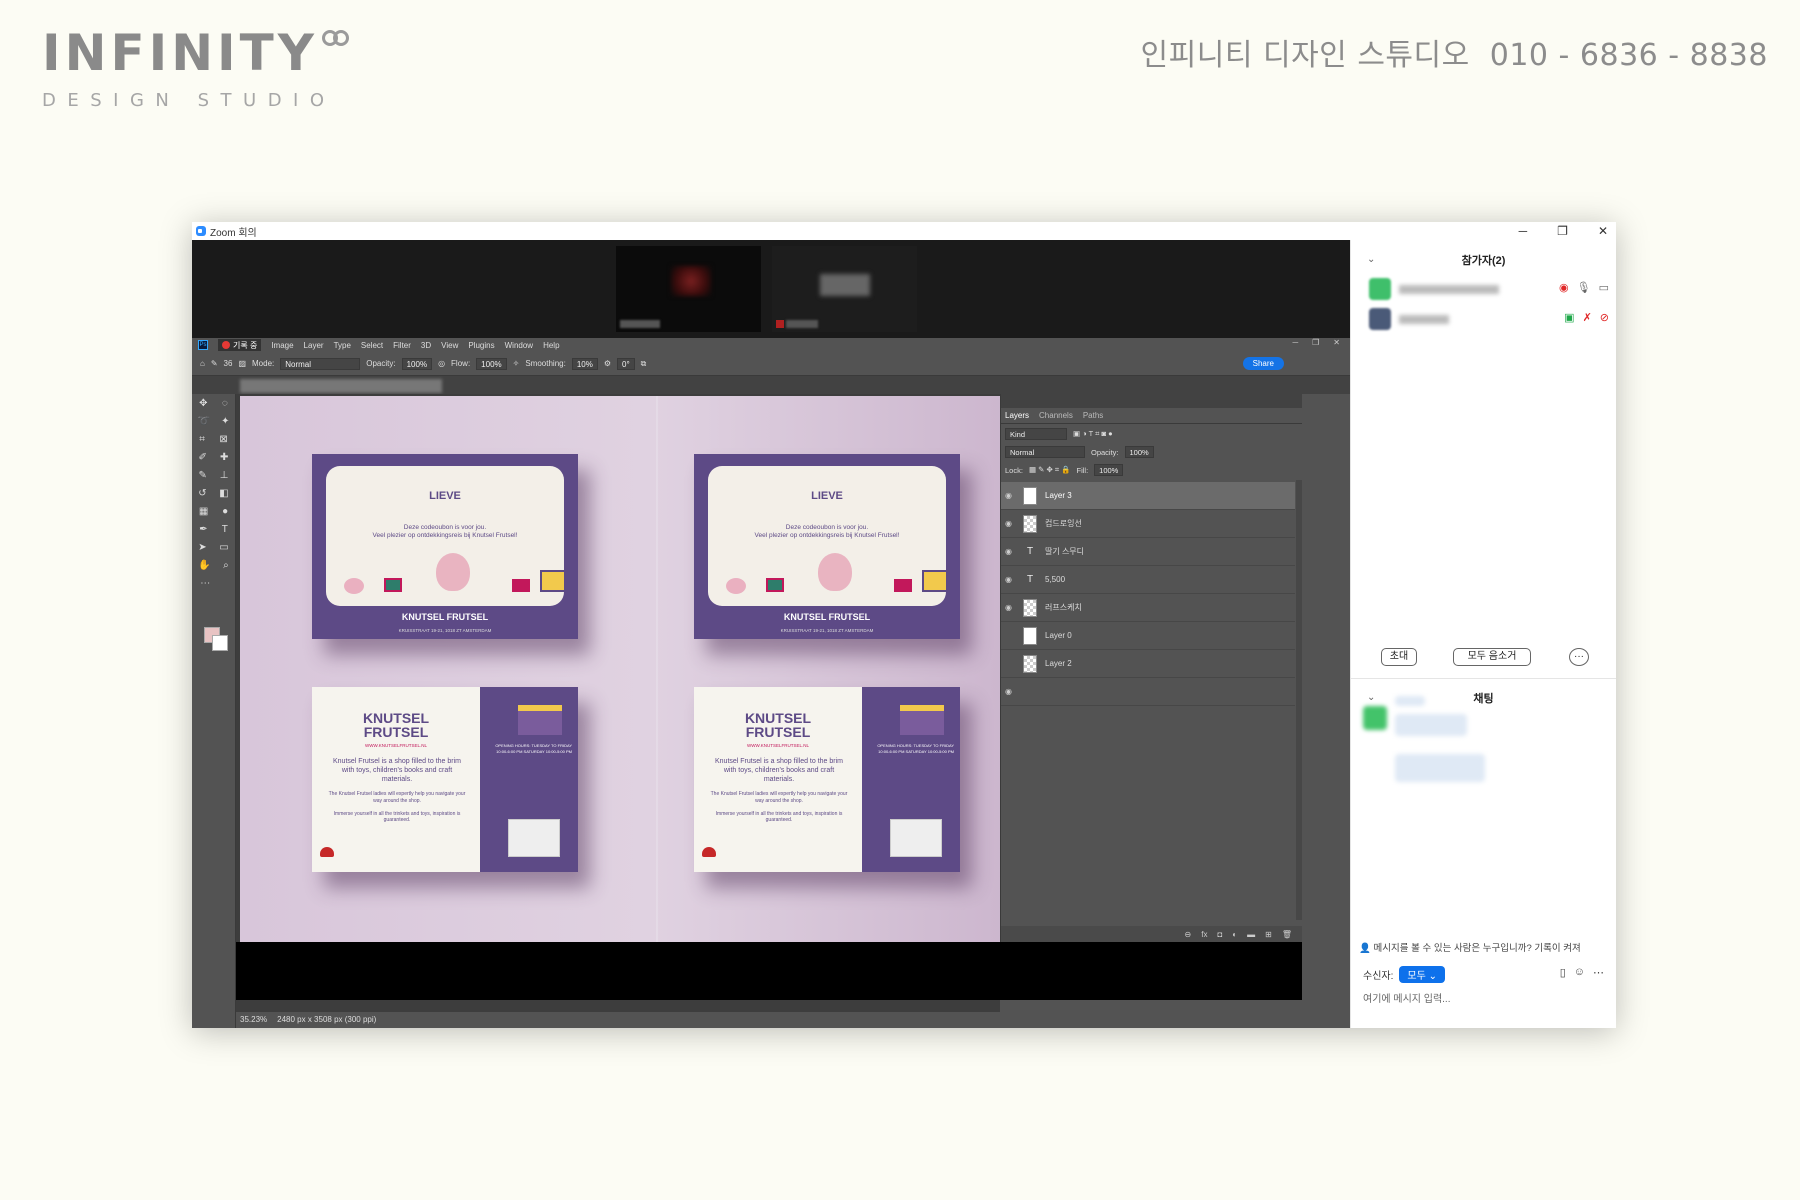  Describe the element at coordinates (1188, 934) in the screenshot. I see `link-layers-icon: ⊖` at that location.